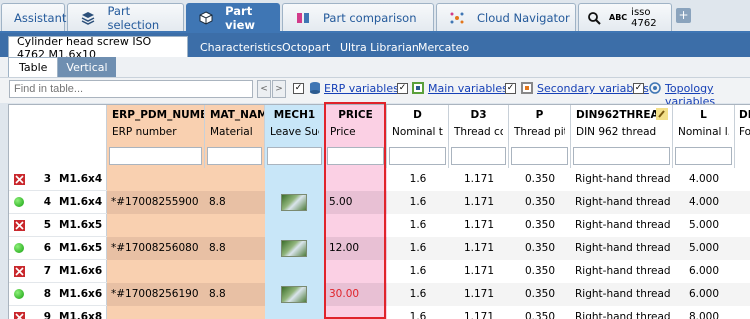 Image resolution: width=750 pixels, height=319 pixels. Describe the element at coordinates (133, 17) in the screenshot. I see `tab-part-selection-label: Part selection` at that location.